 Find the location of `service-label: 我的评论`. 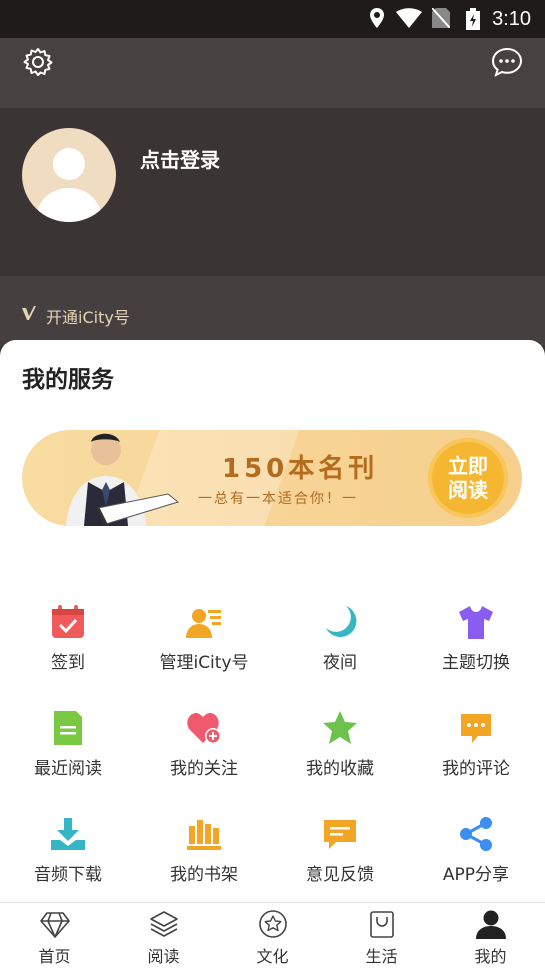

service-label: 我的评论 is located at coordinates (476, 769).